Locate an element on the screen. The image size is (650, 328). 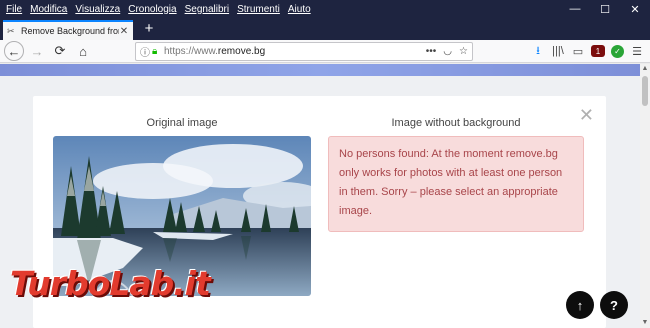
menu-strumenti: Strumenti is located at coordinates (258, 9).